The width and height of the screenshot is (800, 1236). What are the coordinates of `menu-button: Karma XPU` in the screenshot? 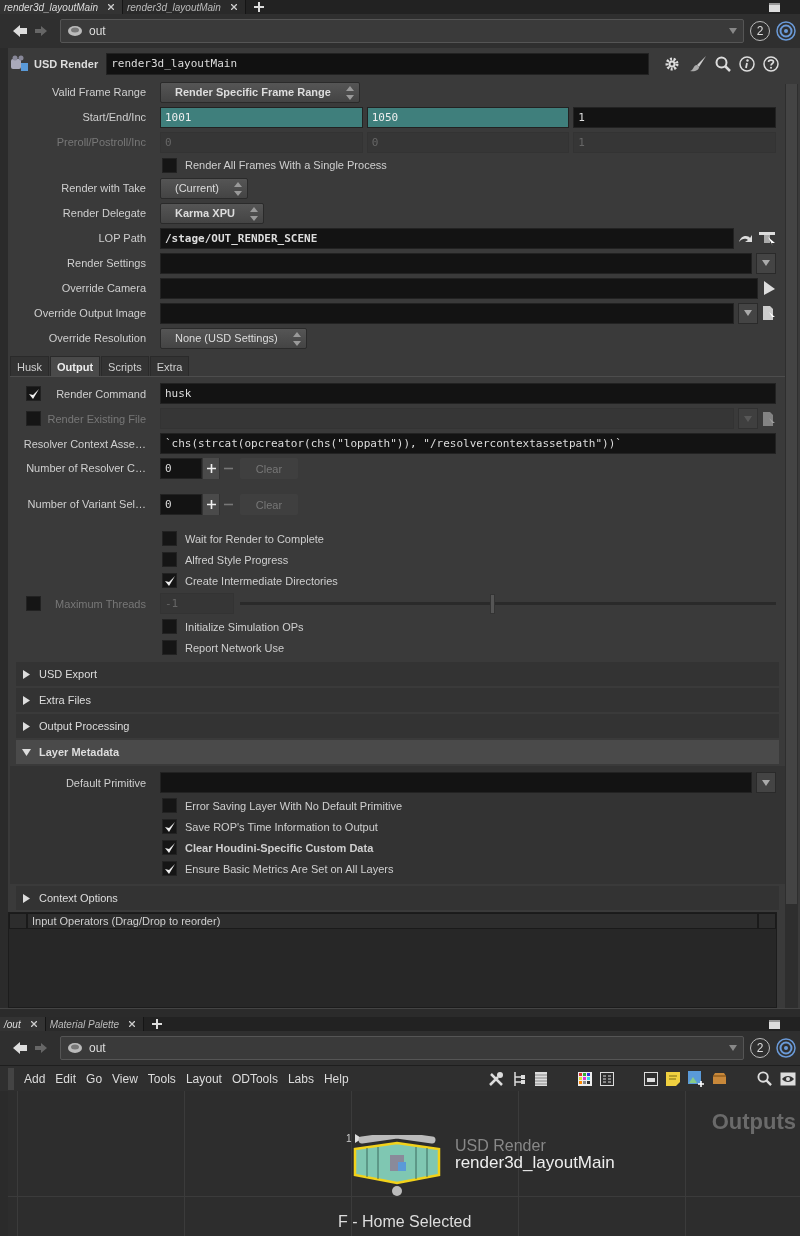 It's located at (212, 213).